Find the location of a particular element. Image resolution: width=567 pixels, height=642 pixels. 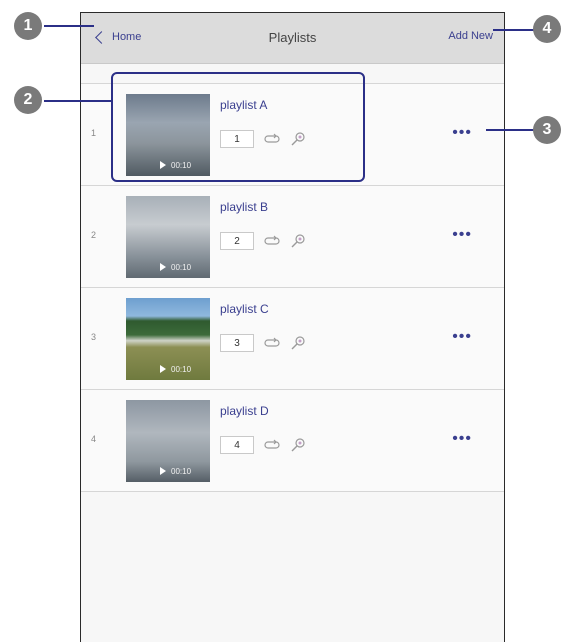

playlist-count-box: 2 is located at coordinates (237, 241).